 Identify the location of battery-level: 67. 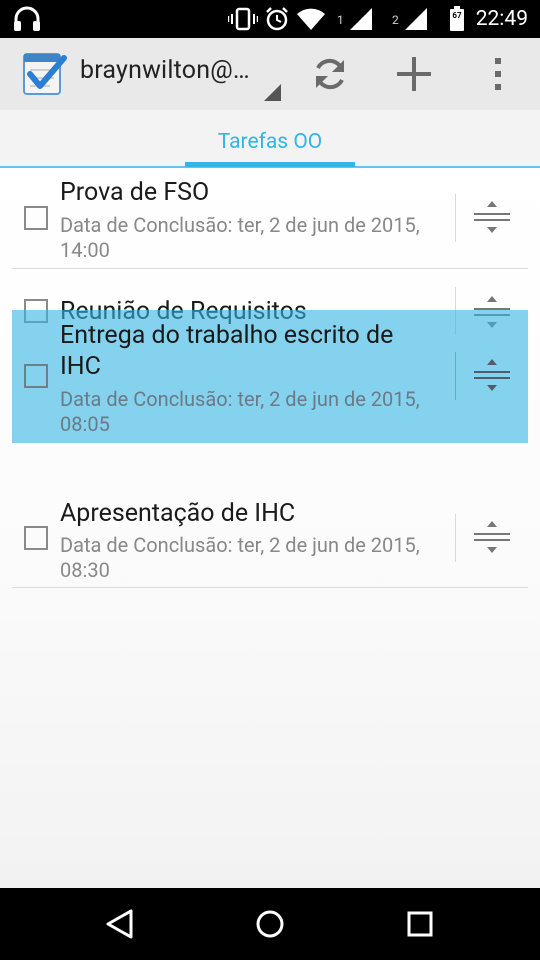
(457, 15).